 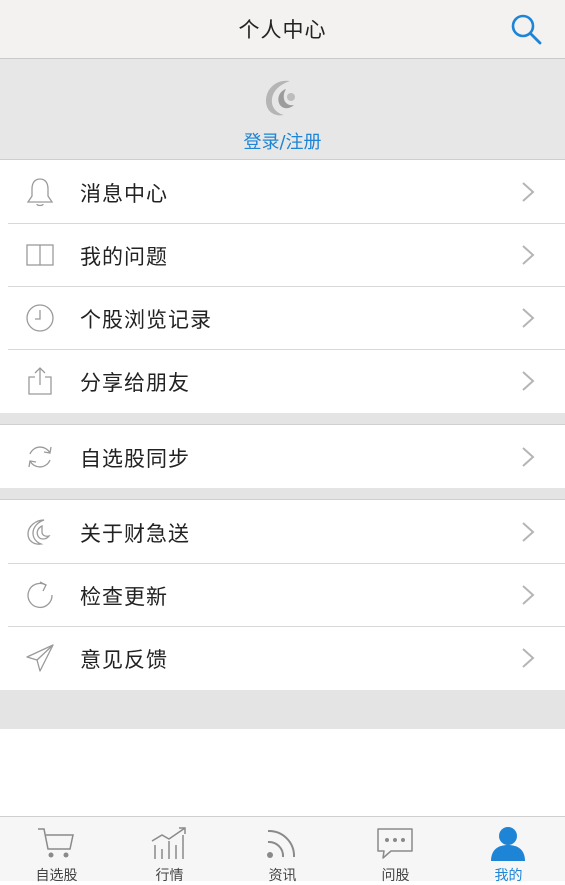 I want to click on menu-item-feedback: 意见反馈, so click(x=282, y=657).